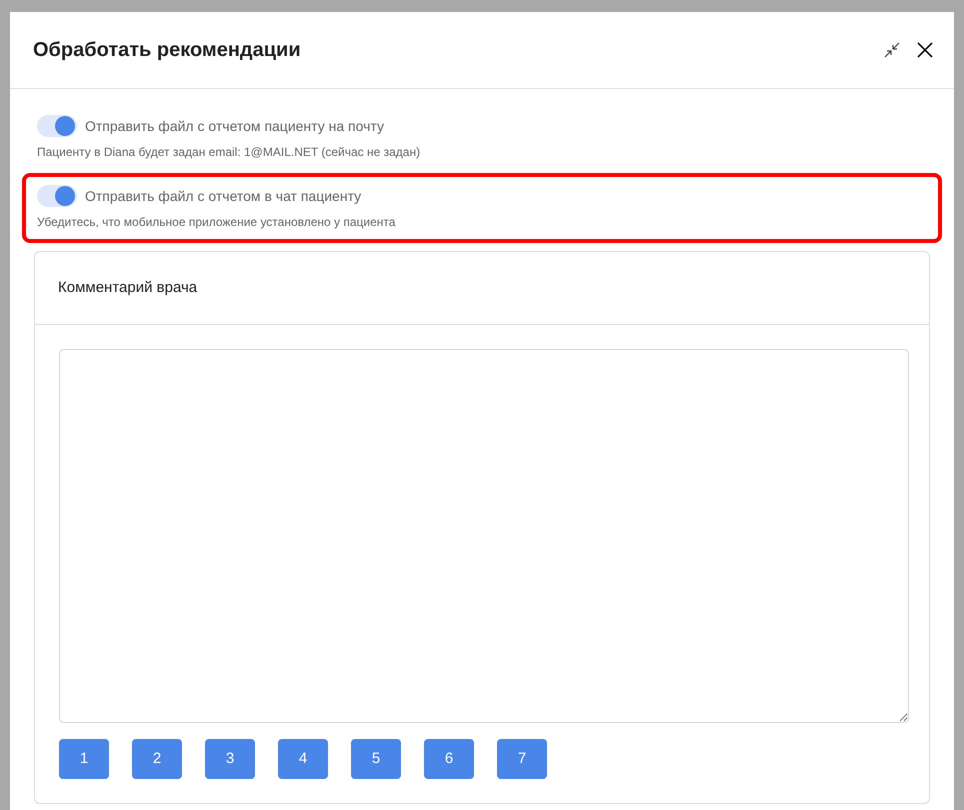  I want to click on close-icon, so click(925, 50).